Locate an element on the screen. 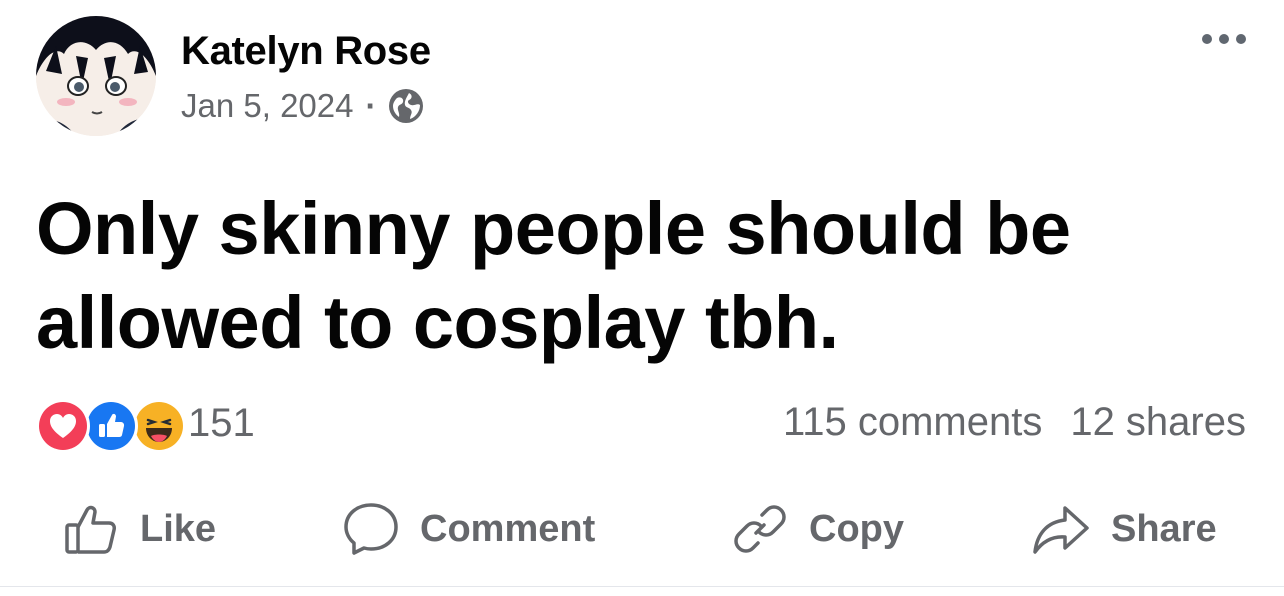 This screenshot has height=596, width=1284. reactions-summary: 151 is located at coordinates (145, 424).